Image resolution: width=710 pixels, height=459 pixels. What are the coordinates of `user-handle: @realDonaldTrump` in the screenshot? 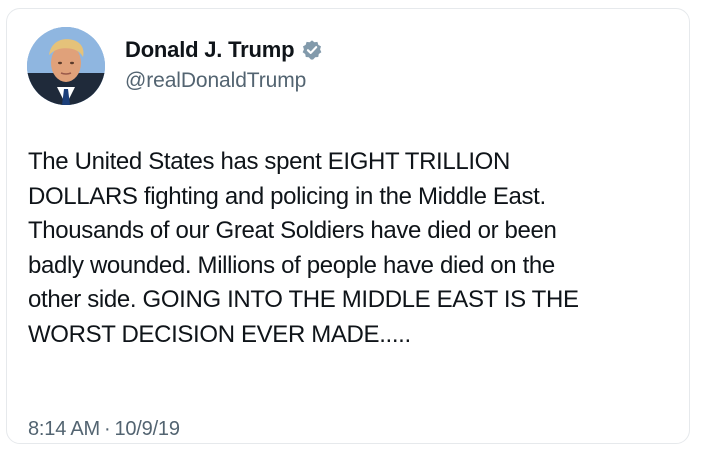 It's located at (224, 81).